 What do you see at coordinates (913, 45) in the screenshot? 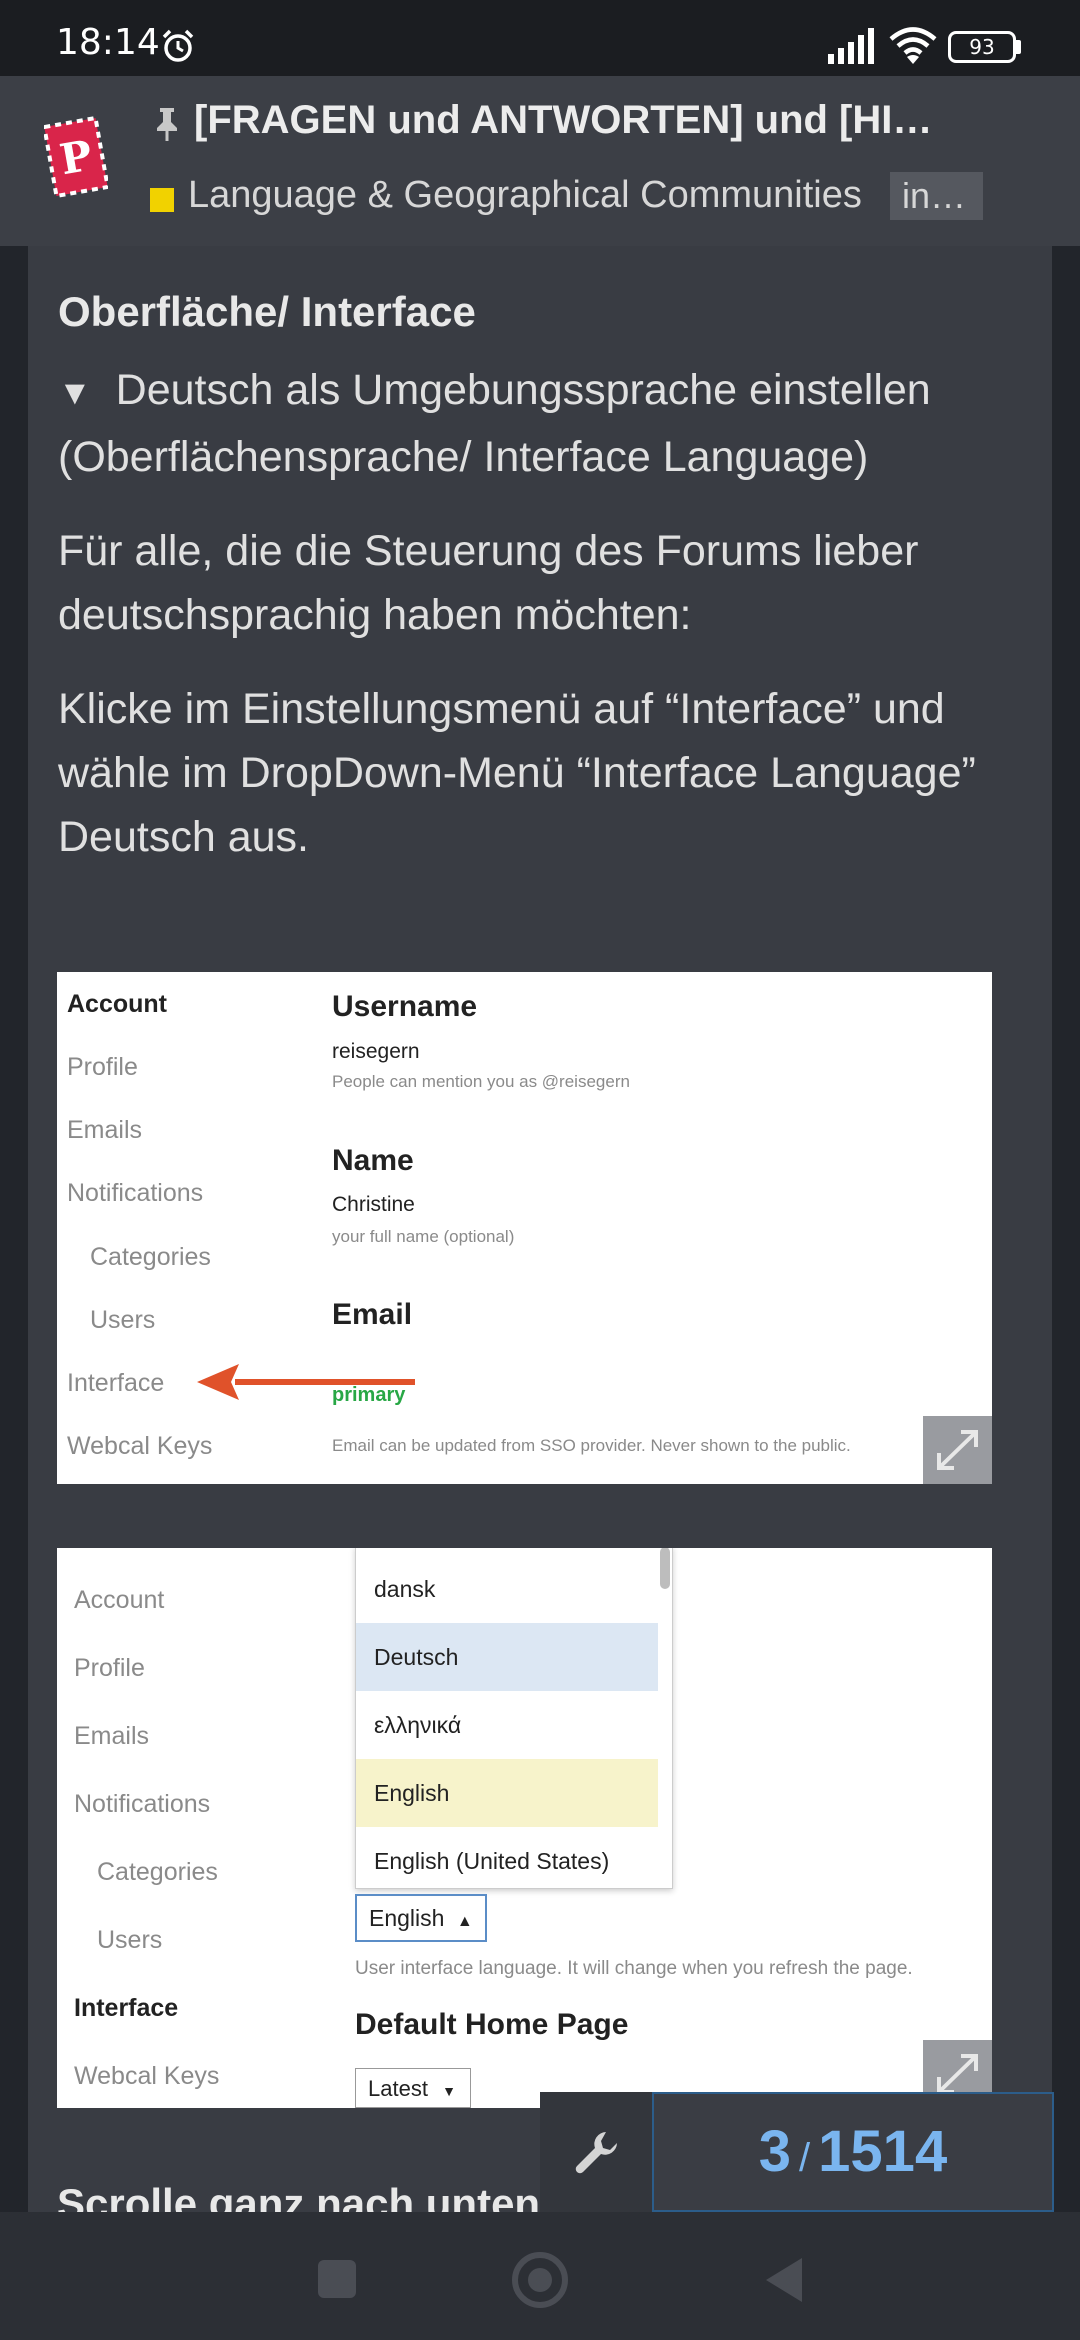
I see `wifi-icon` at bounding box center [913, 45].